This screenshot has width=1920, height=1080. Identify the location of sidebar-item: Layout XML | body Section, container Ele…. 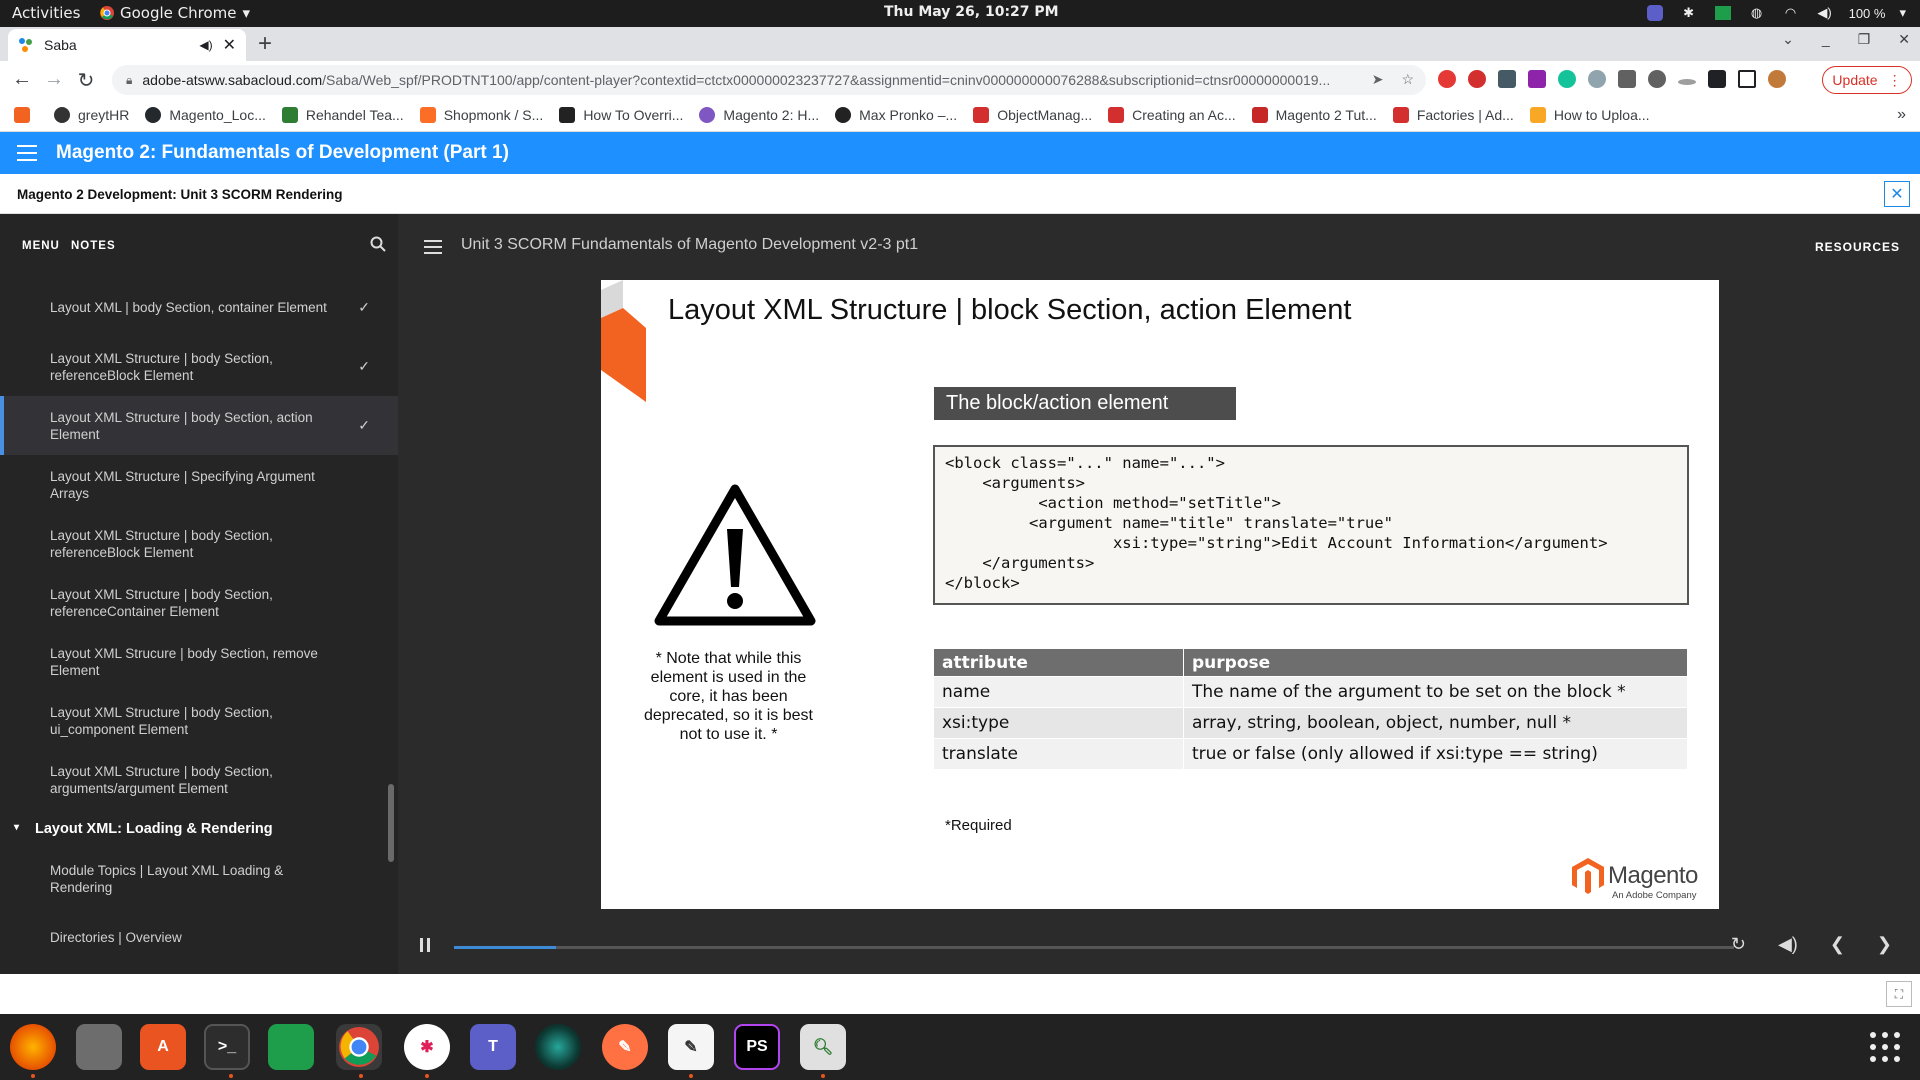
(199, 307).